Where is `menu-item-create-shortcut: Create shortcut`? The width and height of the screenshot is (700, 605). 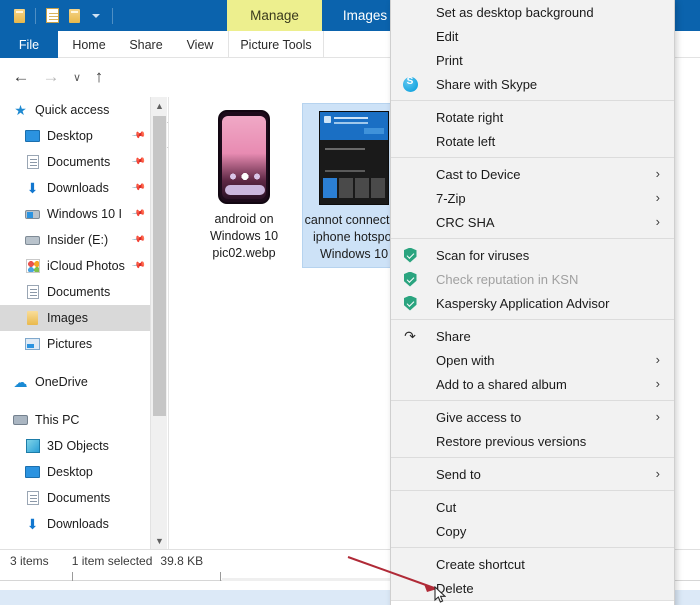 menu-item-create-shortcut: Create shortcut is located at coordinates (532, 564).